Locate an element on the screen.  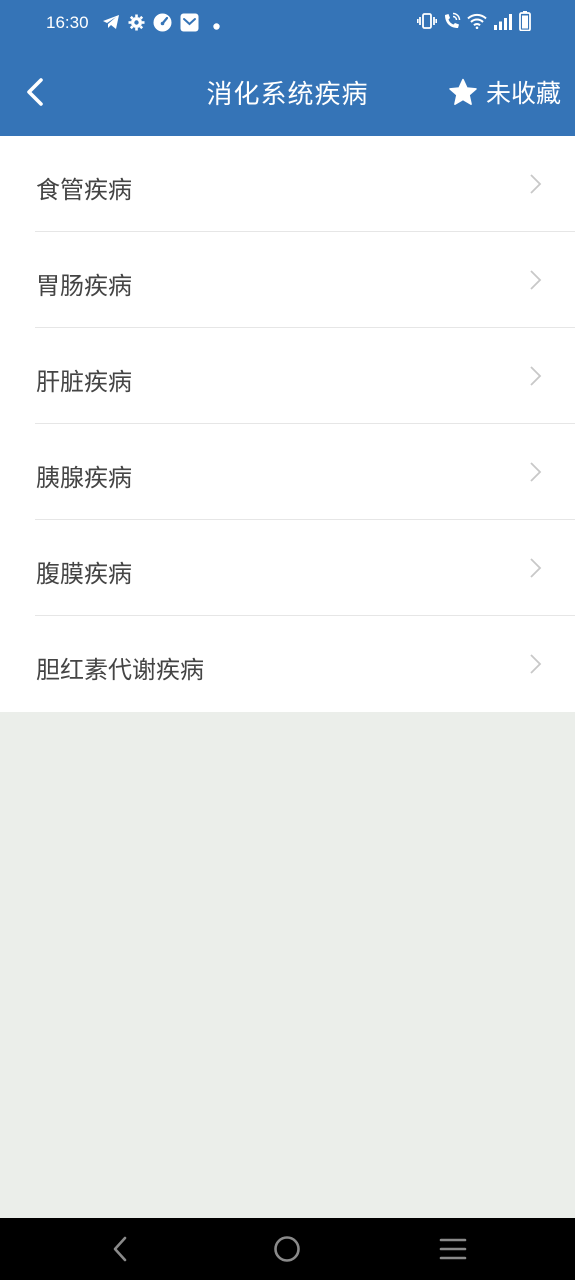
list-item: 胃肠疾病 is located at coordinates (287, 280).